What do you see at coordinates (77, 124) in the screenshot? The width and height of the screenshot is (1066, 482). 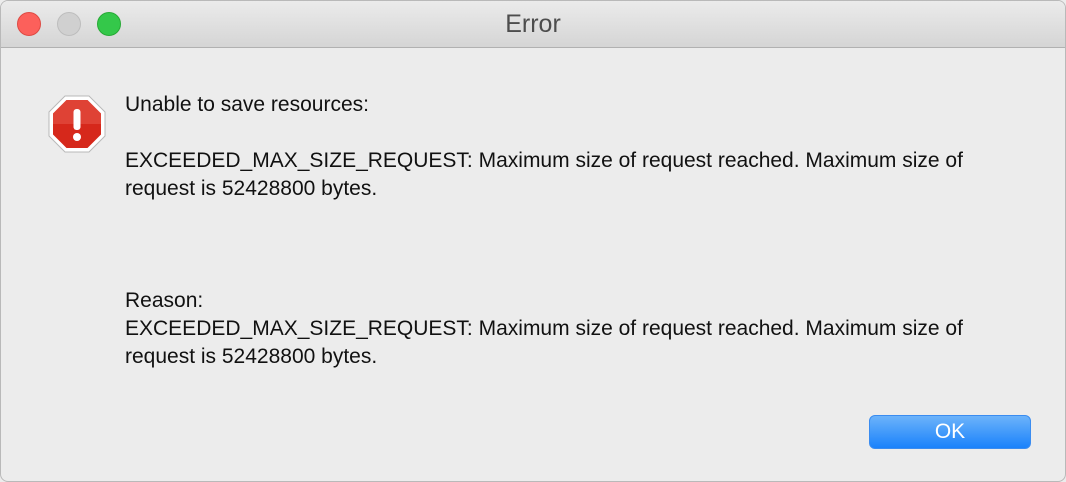 I see `error-alert-icon` at bounding box center [77, 124].